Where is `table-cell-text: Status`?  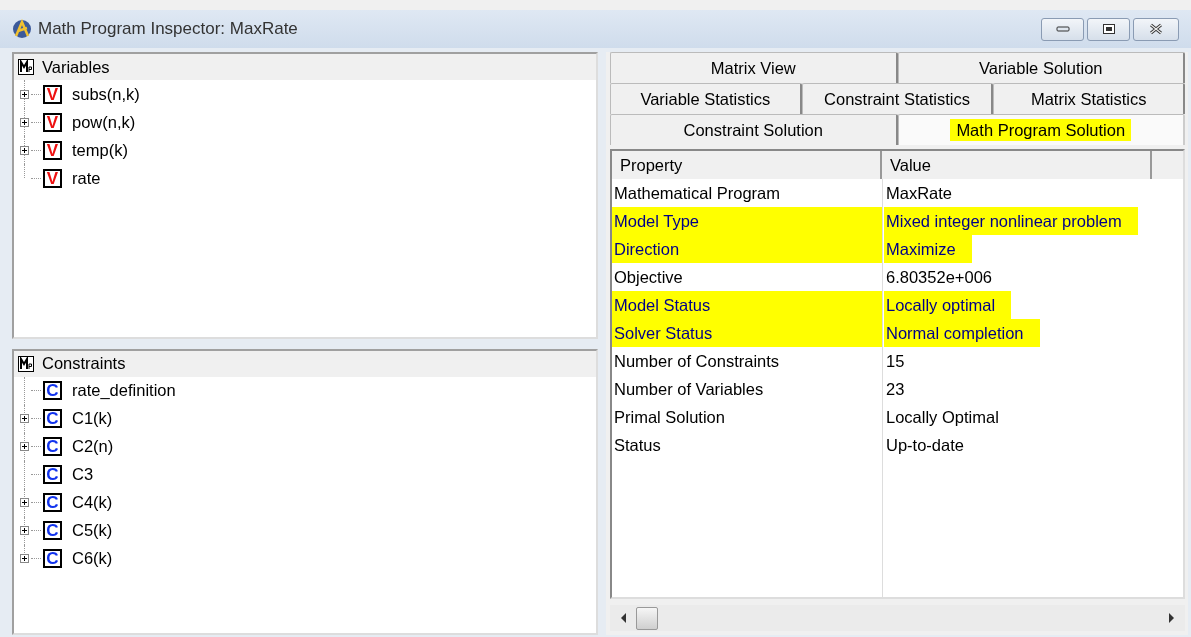
table-cell-text: Status is located at coordinates (637, 445).